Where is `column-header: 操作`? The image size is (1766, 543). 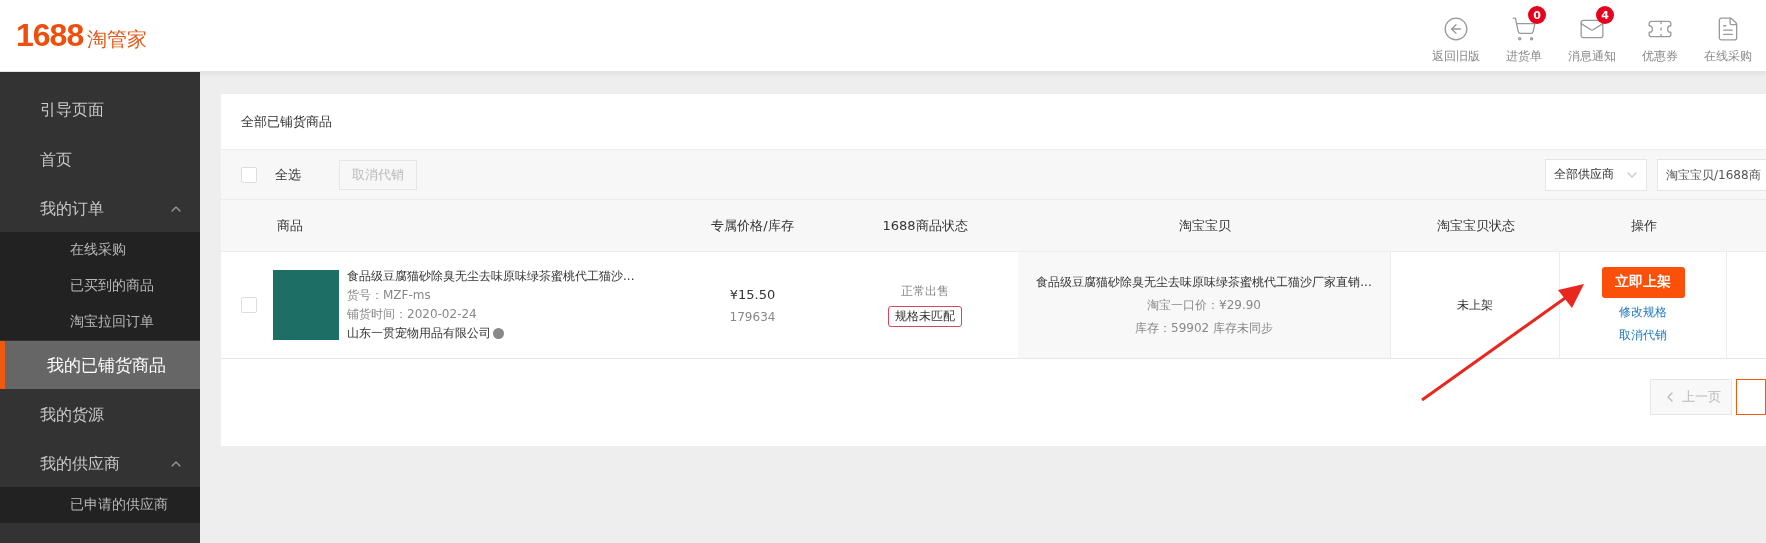
column-header: 操作 is located at coordinates (1643, 225).